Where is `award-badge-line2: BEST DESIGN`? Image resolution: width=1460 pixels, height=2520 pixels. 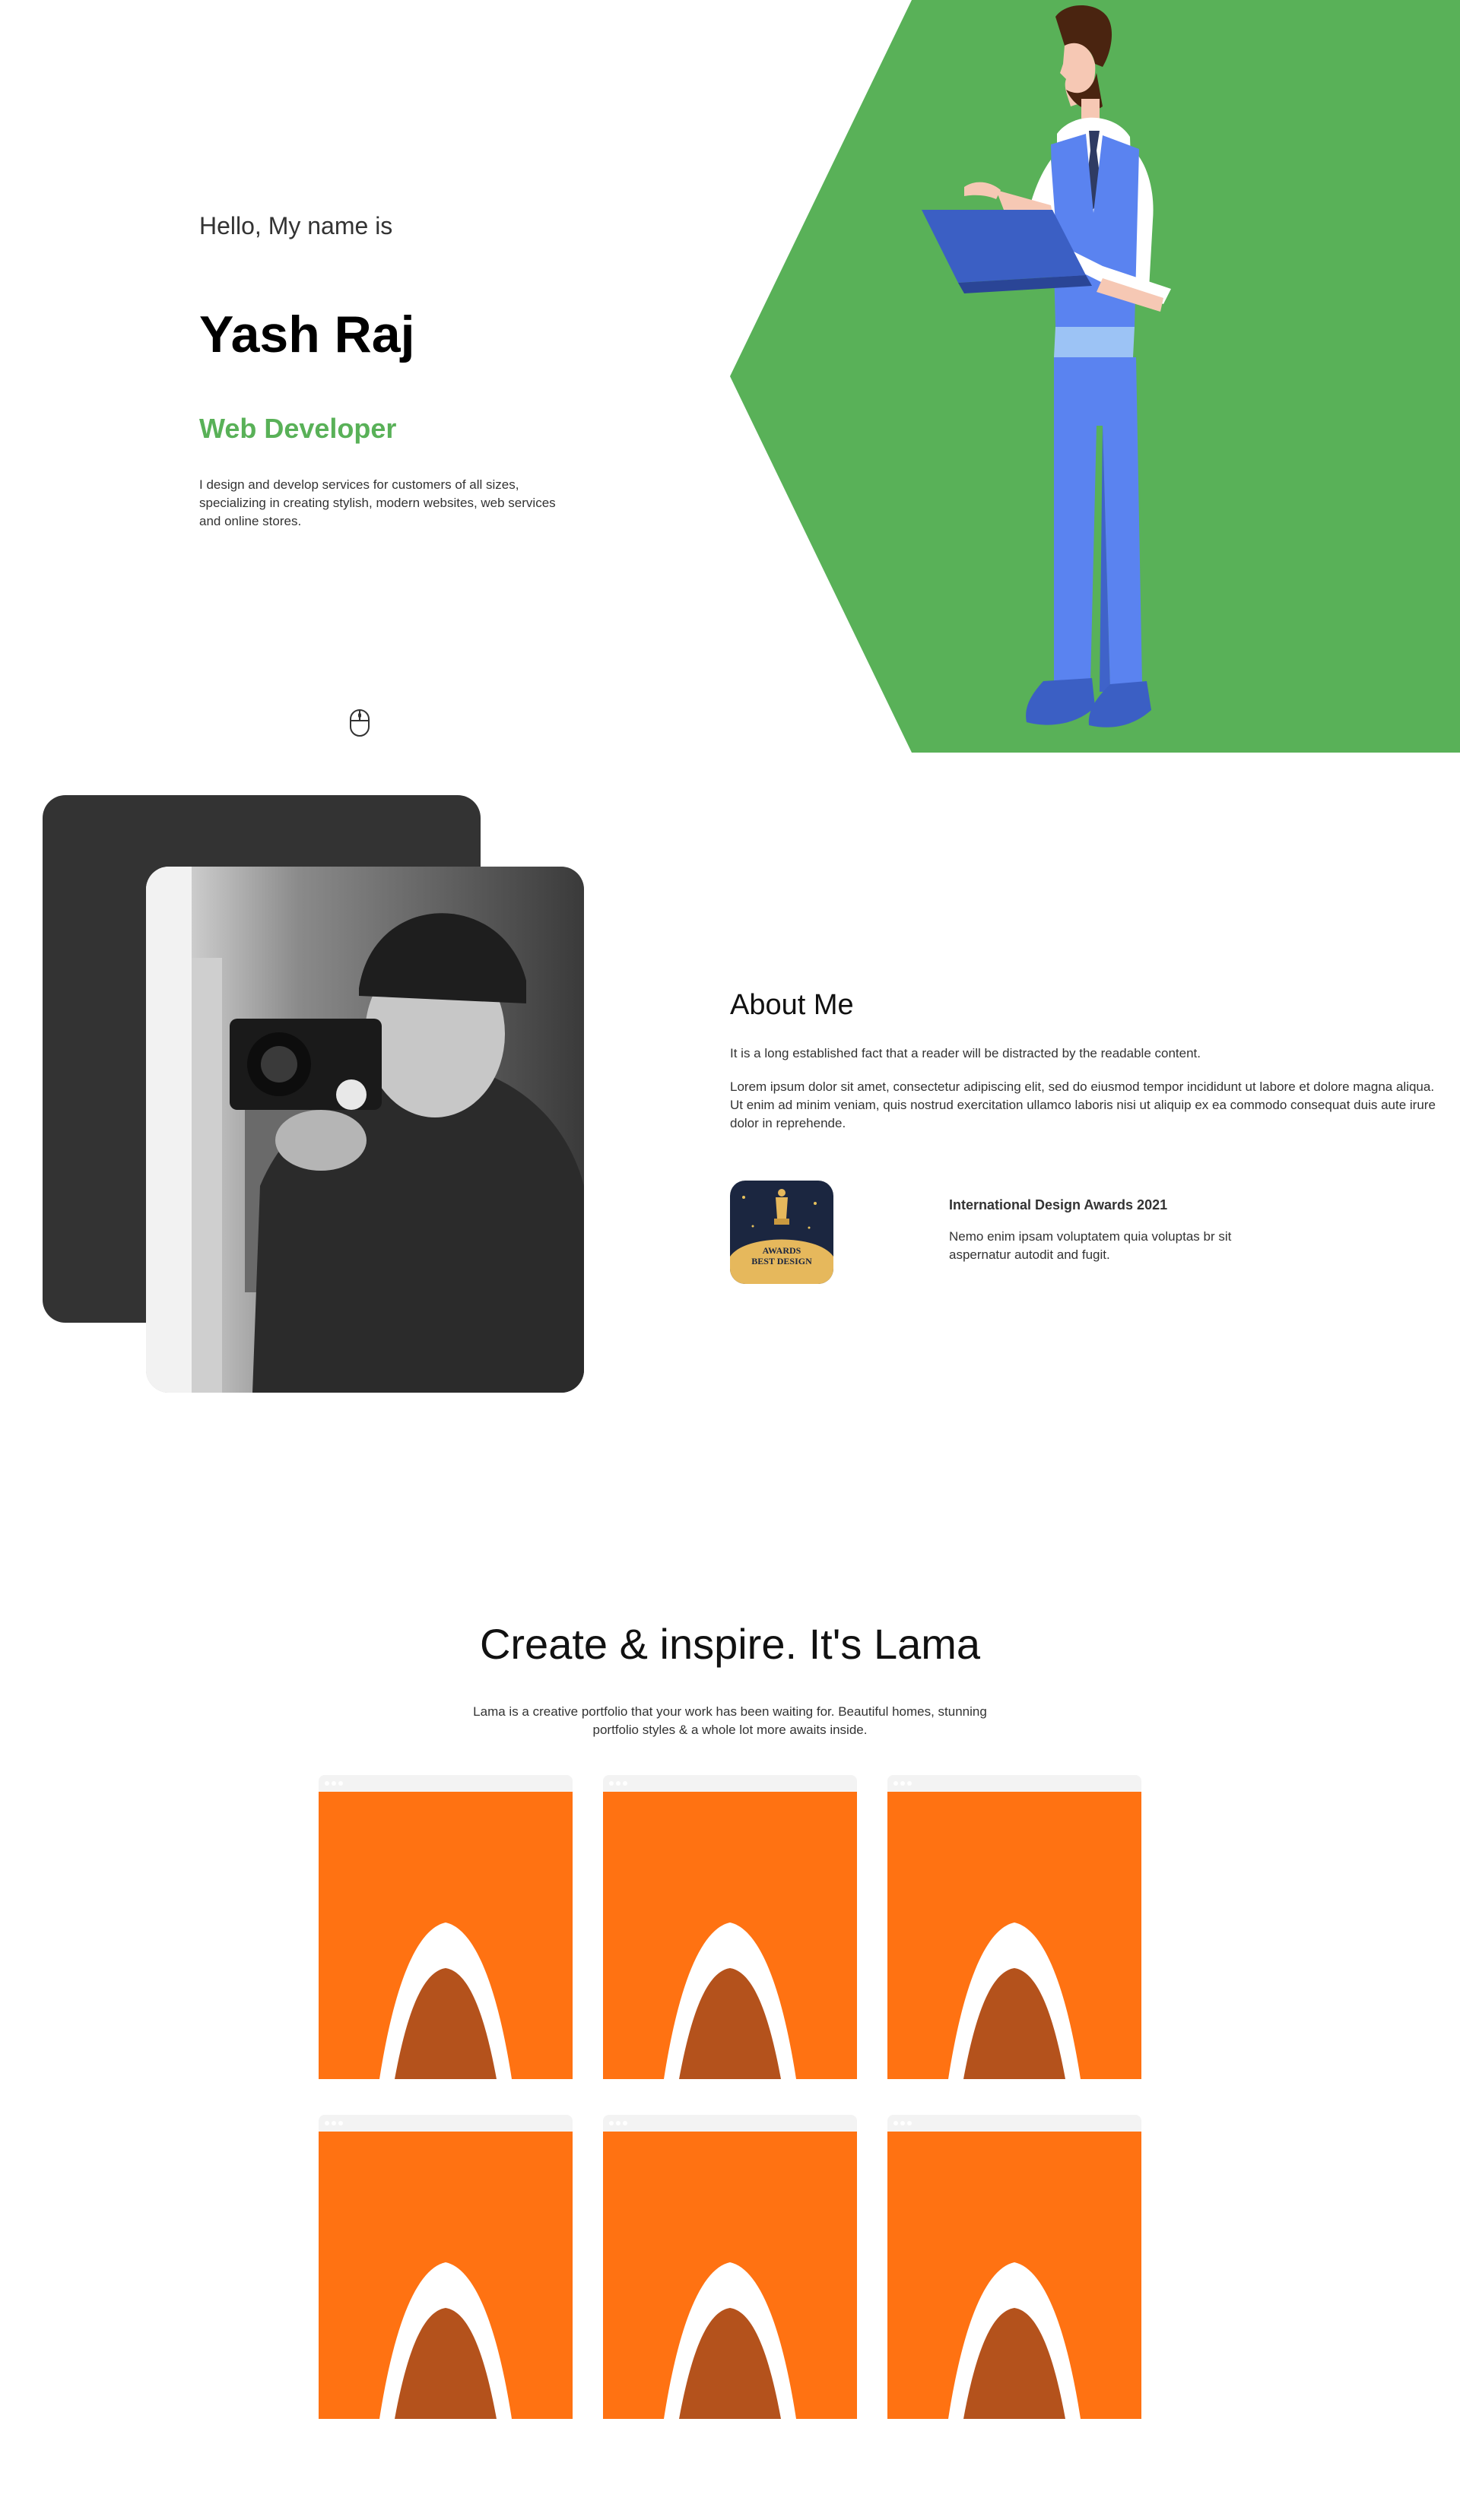 award-badge-line2: BEST DESIGN is located at coordinates (781, 1261).